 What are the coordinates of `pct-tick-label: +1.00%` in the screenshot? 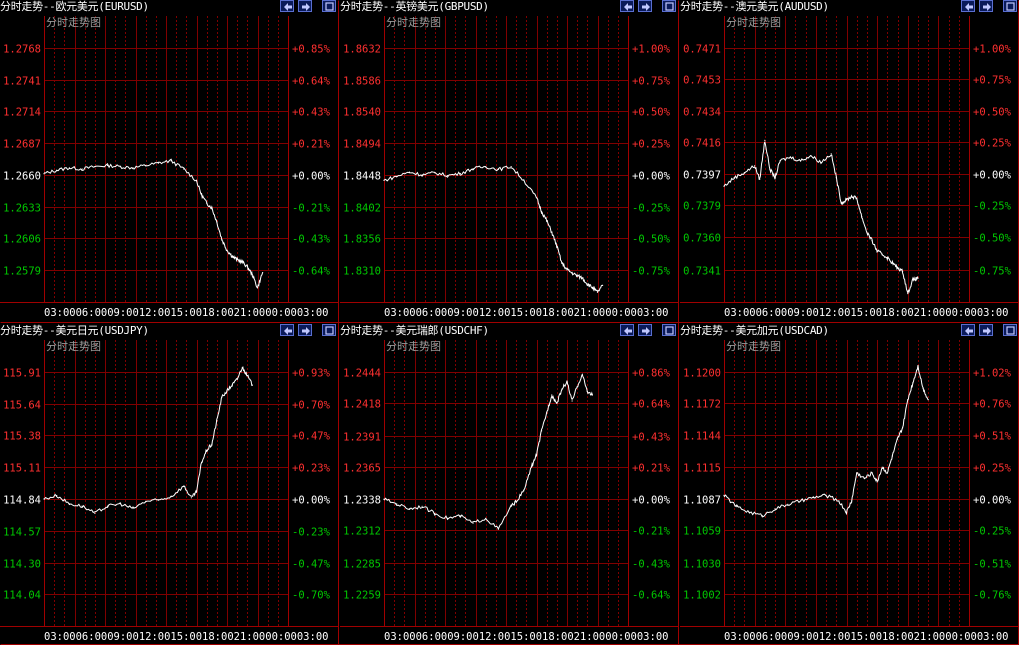 It's located at (651, 50).